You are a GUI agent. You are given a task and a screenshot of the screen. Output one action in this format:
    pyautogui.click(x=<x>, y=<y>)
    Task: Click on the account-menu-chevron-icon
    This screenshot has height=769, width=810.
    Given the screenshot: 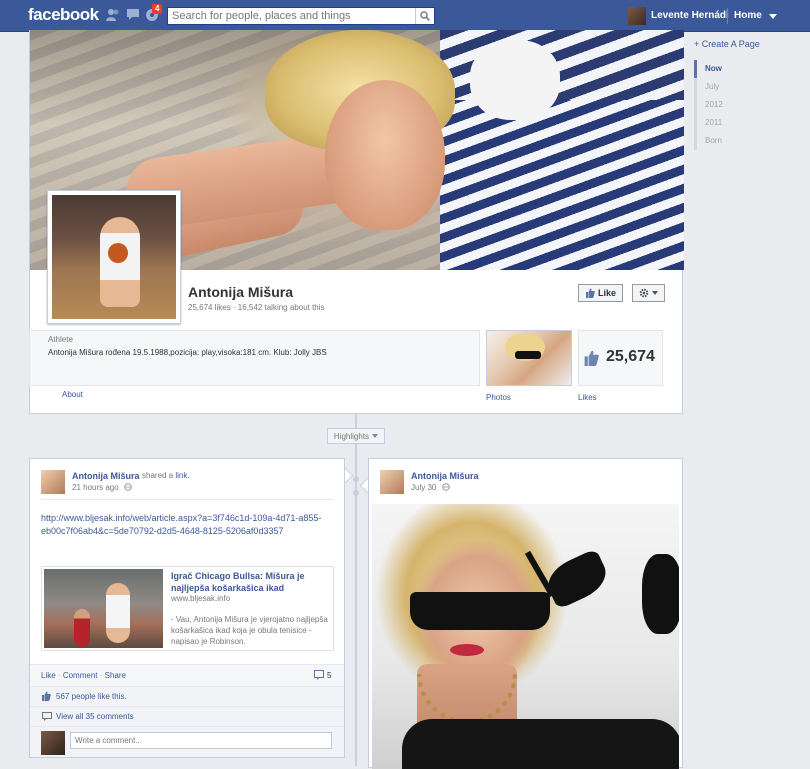 What is the action you would take?
    pyautogui.click(x=773, y=16)
    